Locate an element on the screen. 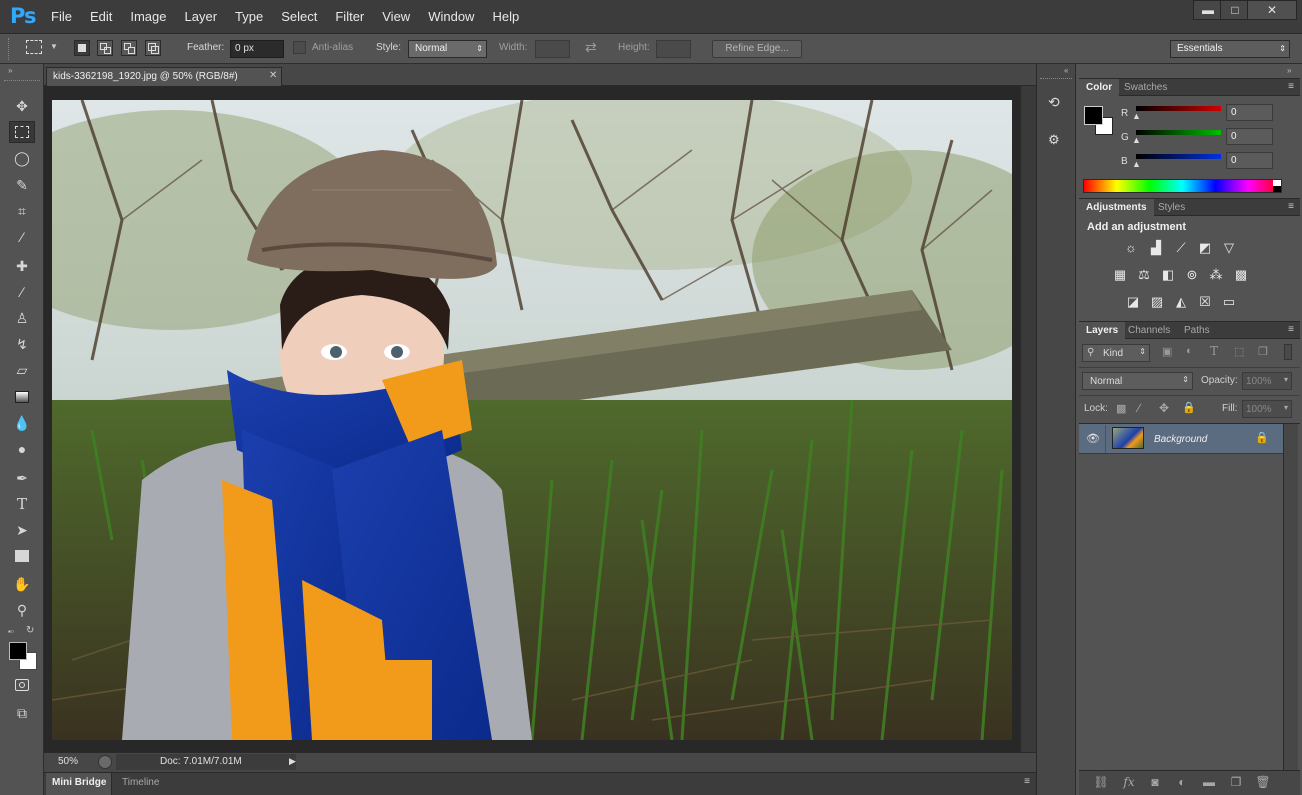 This screenshot has width=1302, height=795. default-colors-icon: ▪▫ is located at coordinates (11, 631).